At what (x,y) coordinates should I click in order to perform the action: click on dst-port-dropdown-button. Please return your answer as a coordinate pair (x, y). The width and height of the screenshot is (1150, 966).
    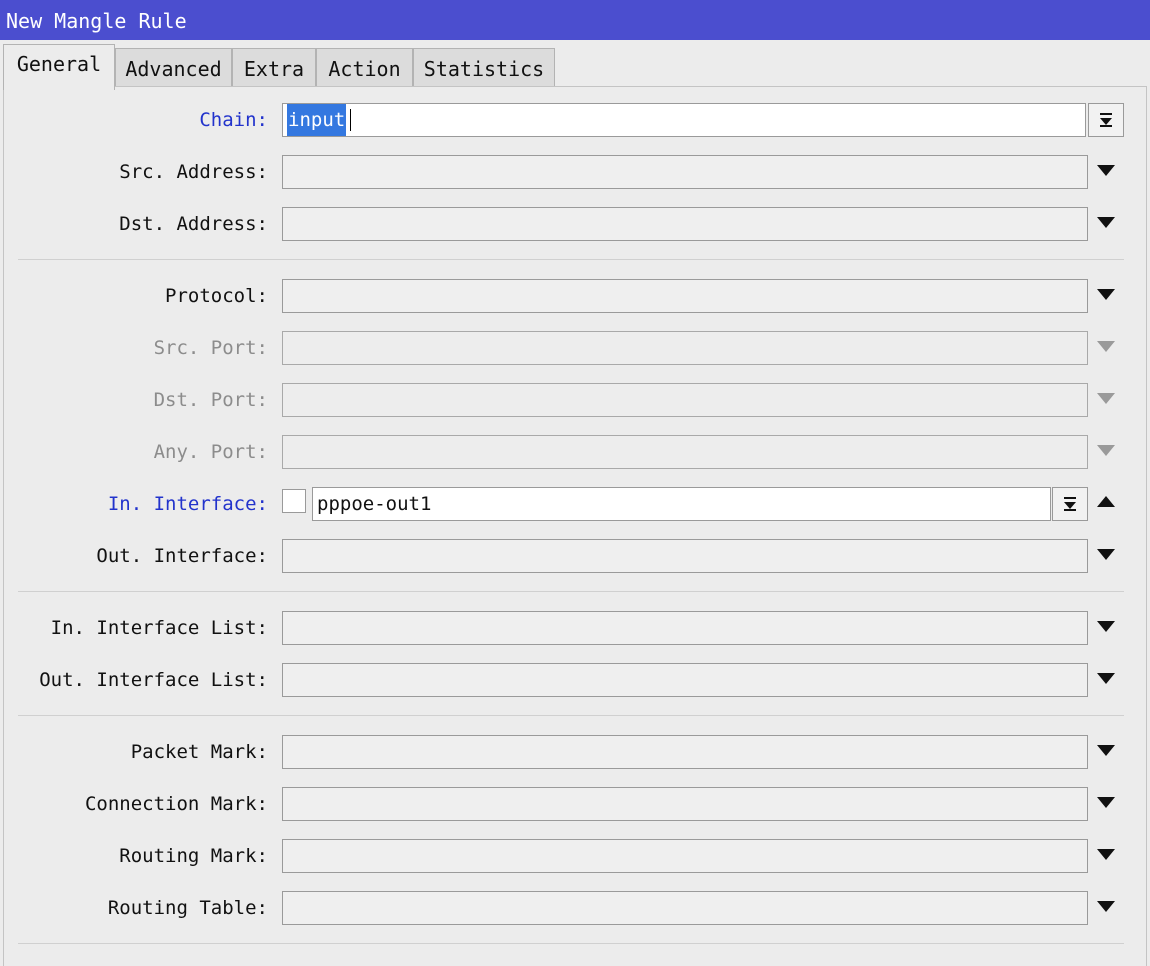
    Looking at the image, I should click on (1106, 399).